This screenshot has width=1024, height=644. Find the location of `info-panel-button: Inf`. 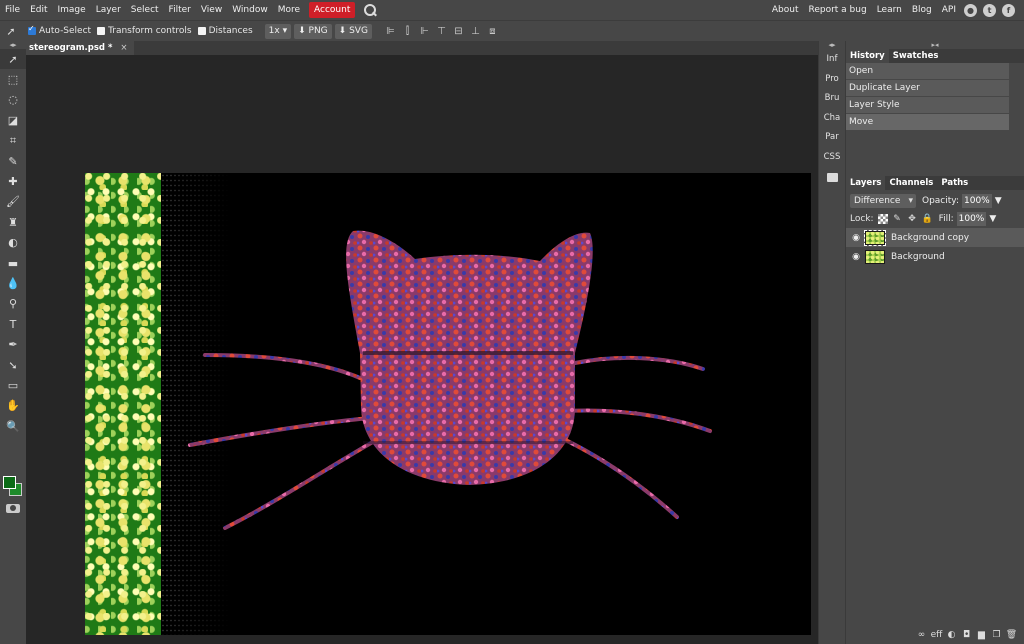

info-panel-button: Inf is located at coordinates (832, 60).